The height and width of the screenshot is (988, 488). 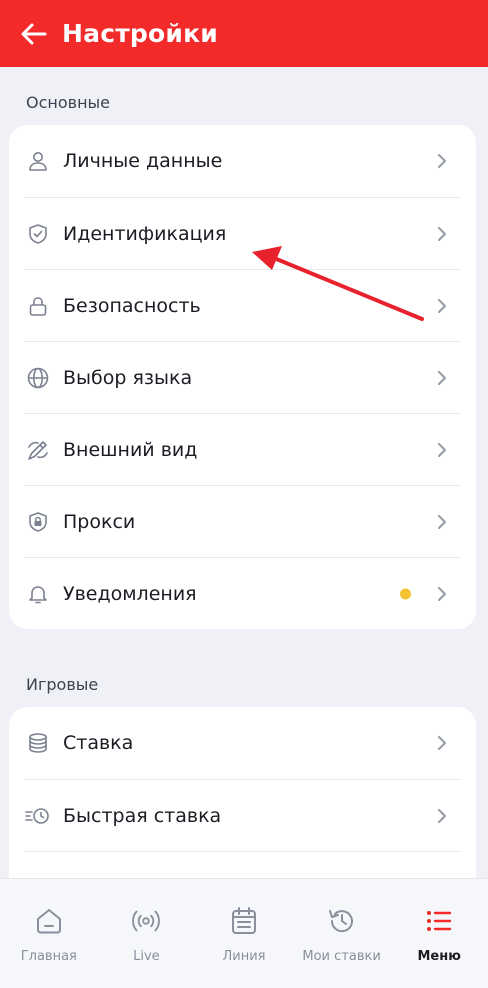 I want to click on nav-label: Линия, so click(x=244, y=956).